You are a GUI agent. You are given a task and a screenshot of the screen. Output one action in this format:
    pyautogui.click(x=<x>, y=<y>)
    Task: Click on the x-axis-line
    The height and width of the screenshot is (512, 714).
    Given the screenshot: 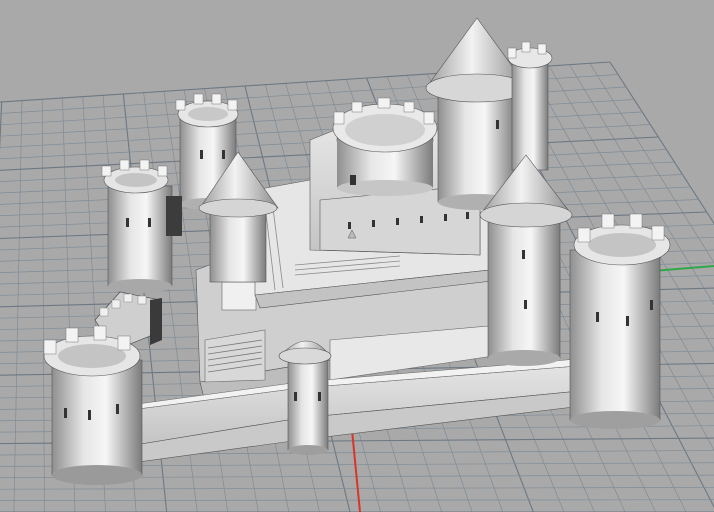 What is the action you would take?
    pyautogui.click(x=356, y=470)
    